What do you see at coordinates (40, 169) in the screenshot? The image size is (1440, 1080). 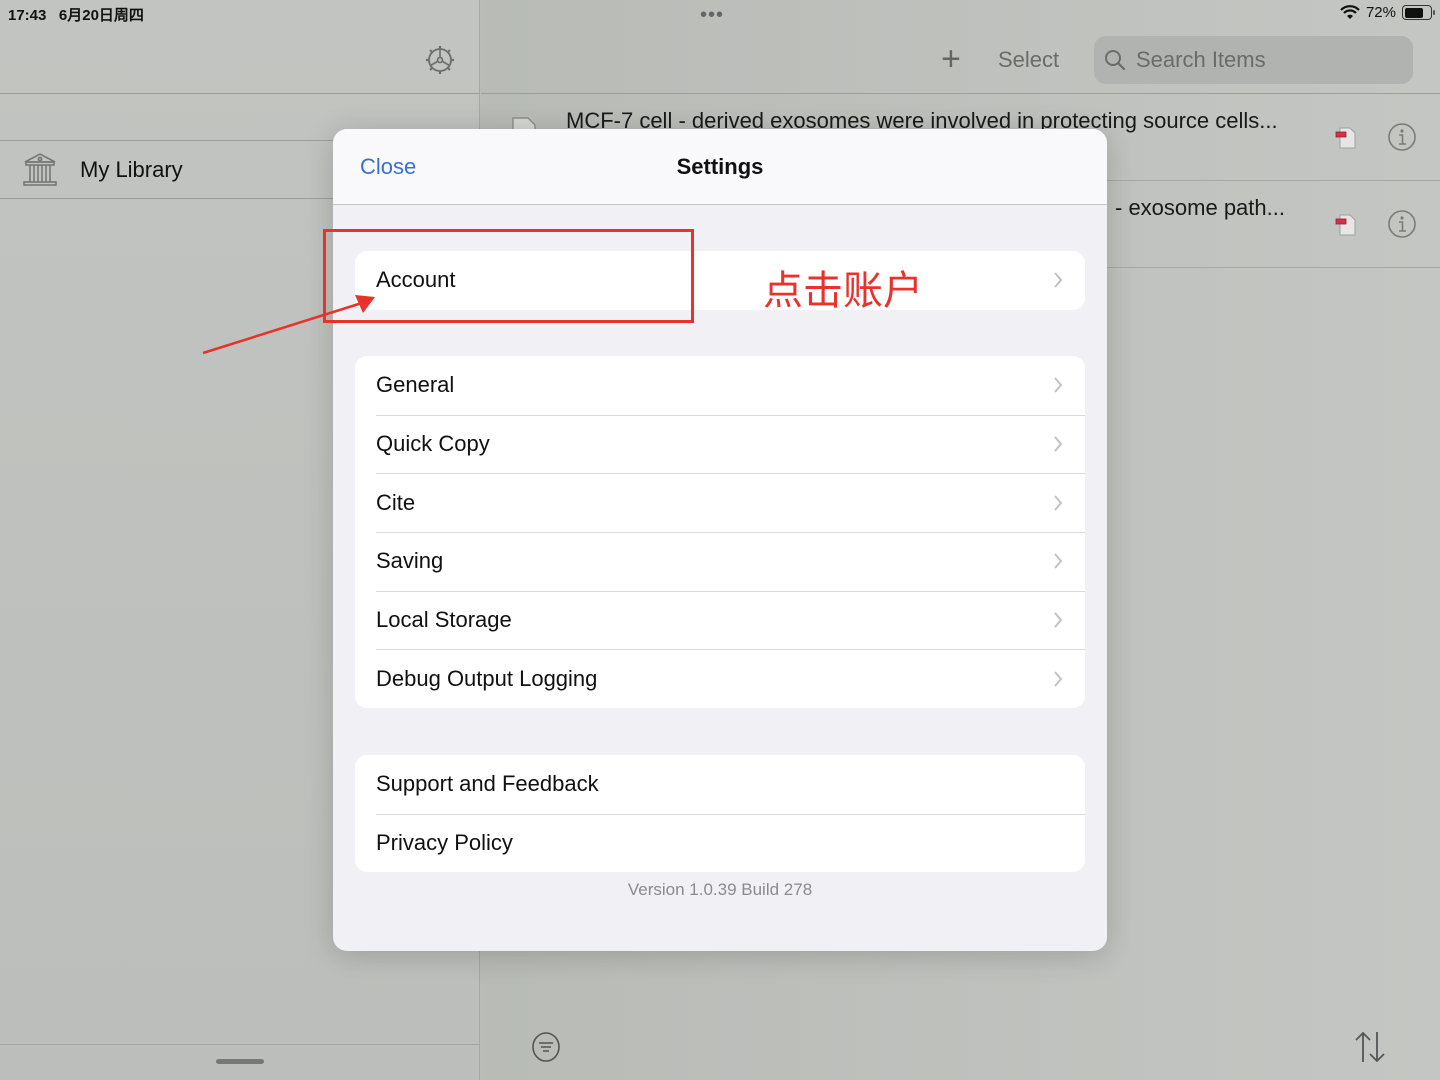 I see `library-icon` at bounding box center [40, 169].